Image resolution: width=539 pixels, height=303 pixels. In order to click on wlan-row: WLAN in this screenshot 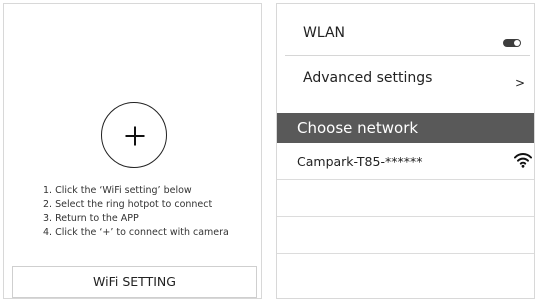, I will do `click(405, 30)`.